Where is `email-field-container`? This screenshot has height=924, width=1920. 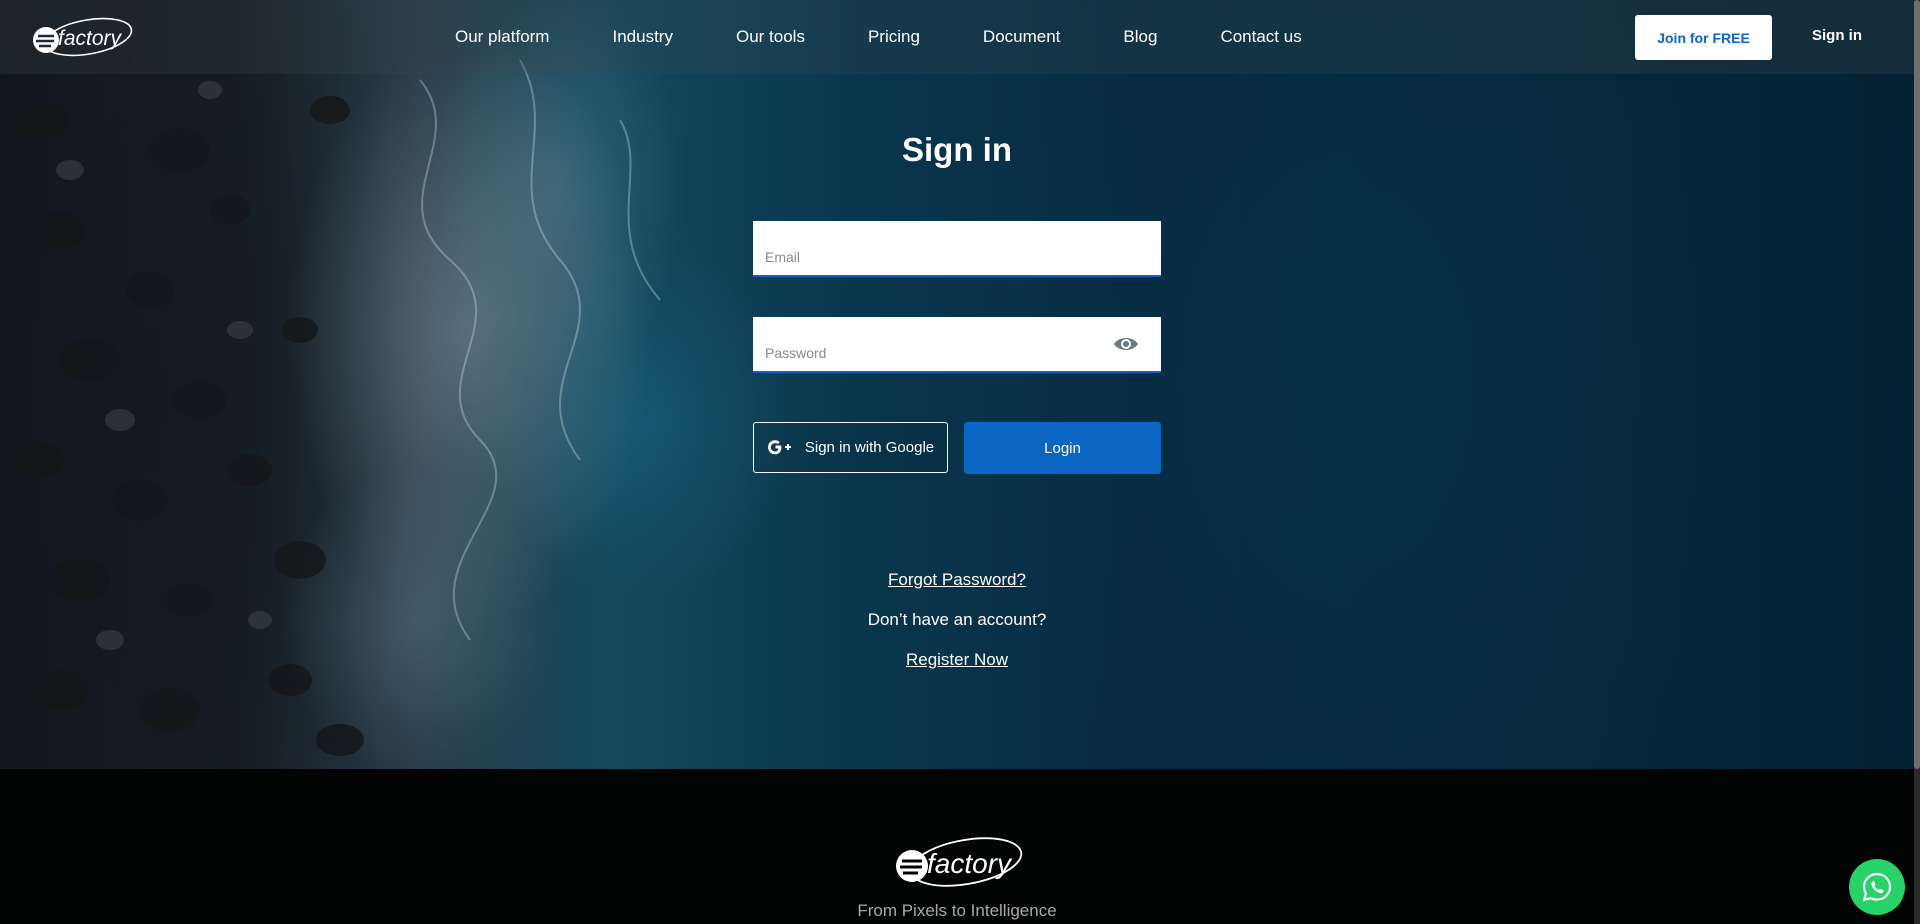 email-field-container is located at coordinates (957, 249).